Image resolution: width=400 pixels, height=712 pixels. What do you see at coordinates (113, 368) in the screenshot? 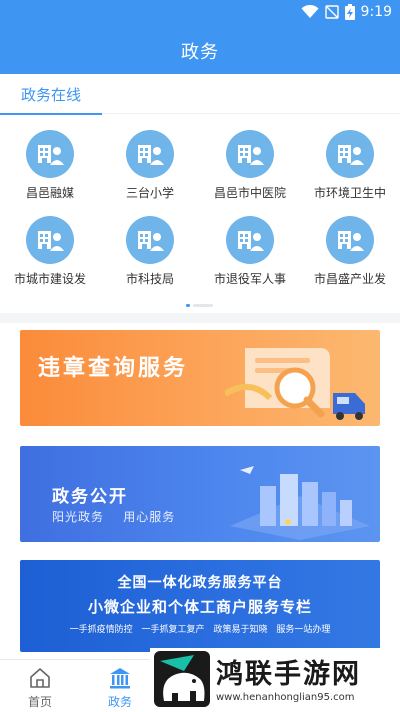
I see `banner-violation-title: 违章查询服务` at bounding box center [113, 368].